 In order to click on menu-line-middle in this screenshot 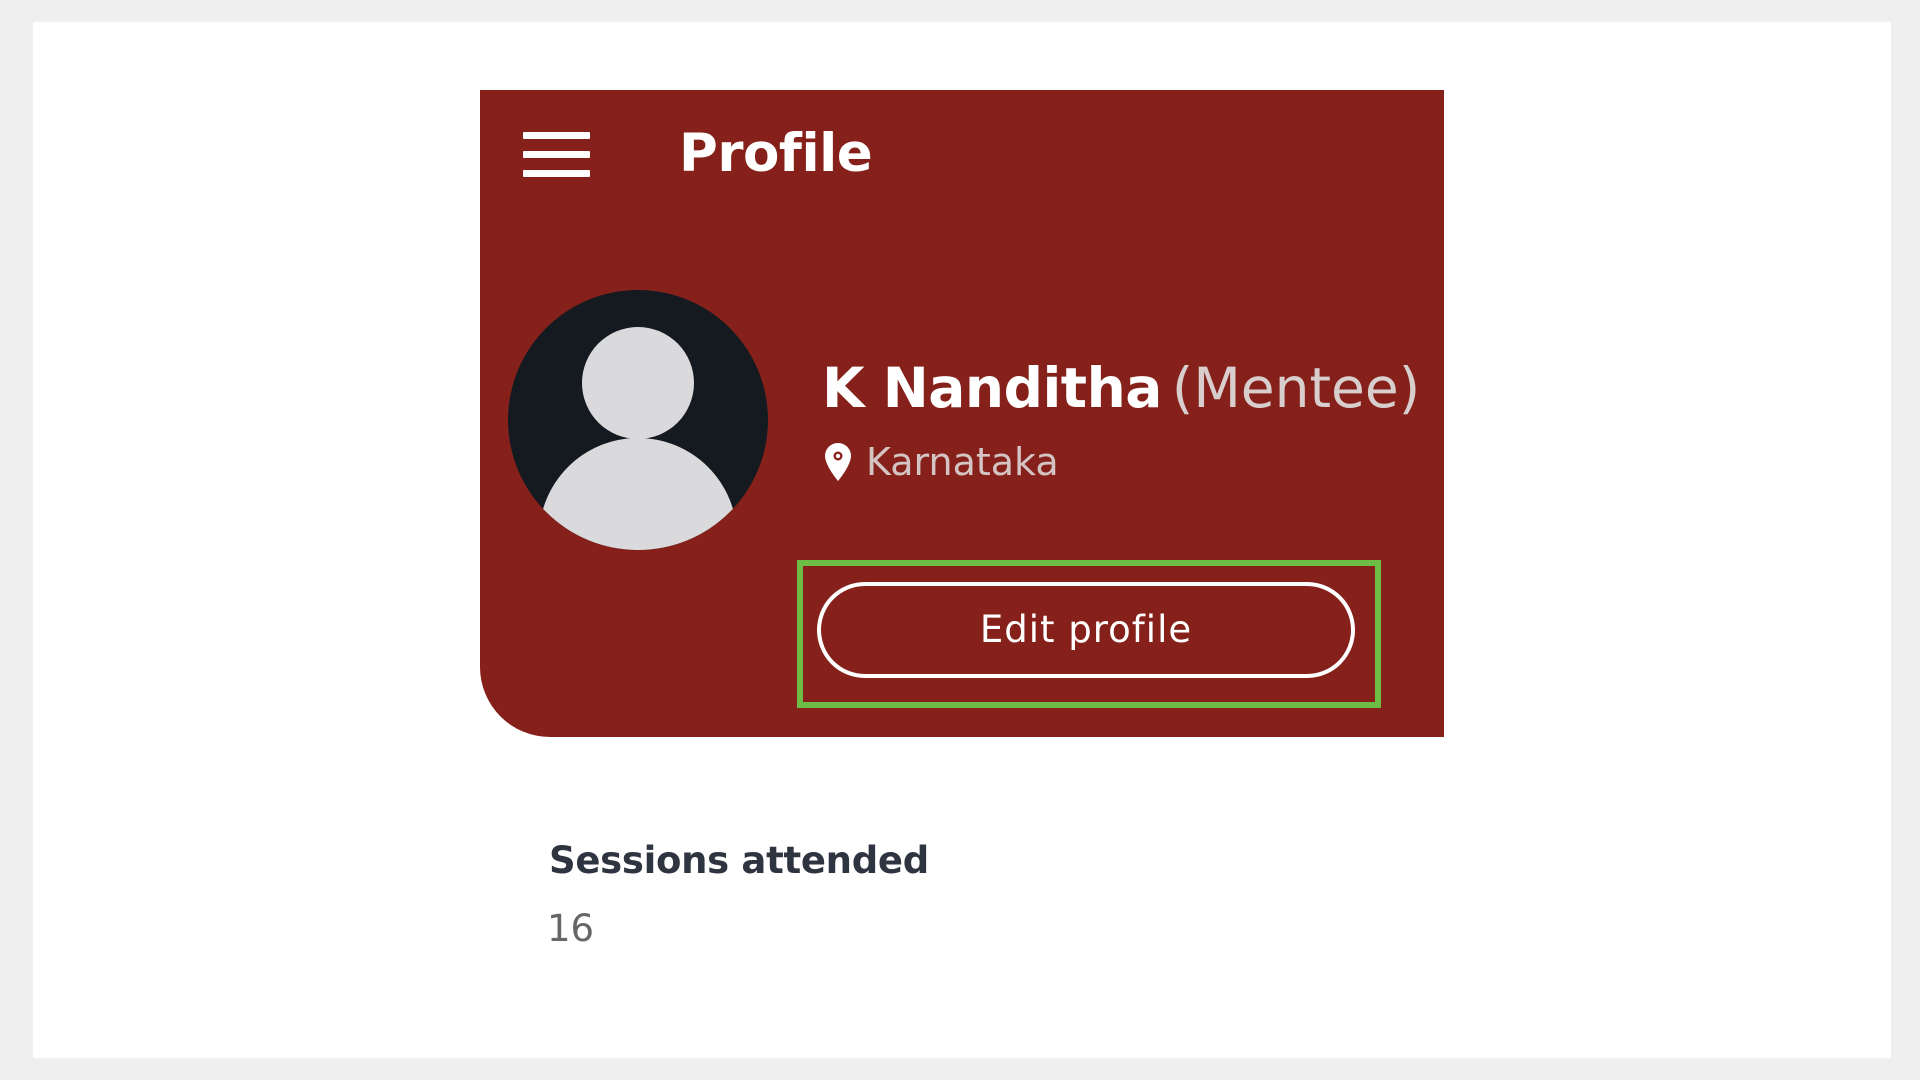, I will do `click(556, 154)`.